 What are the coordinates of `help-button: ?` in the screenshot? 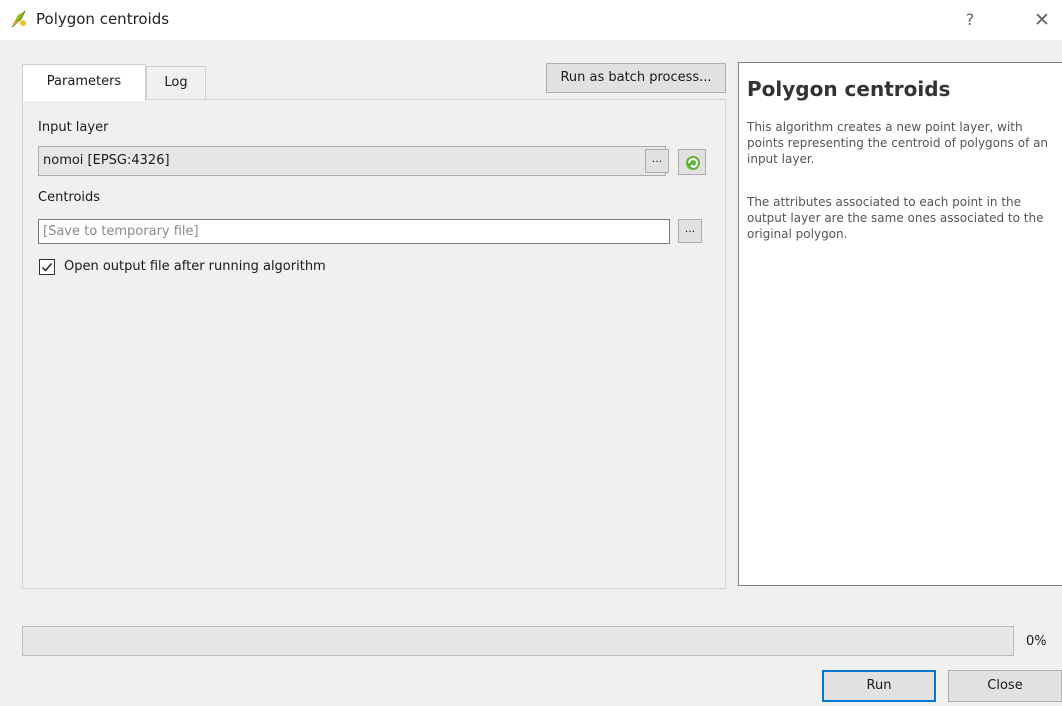 It's located at (970, 20).